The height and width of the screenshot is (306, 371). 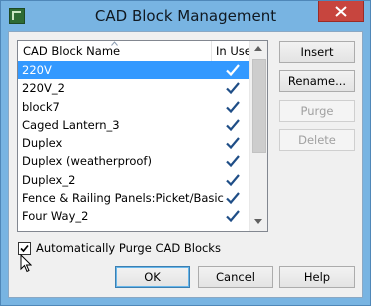 What do you see at coordinates (135, 88) in the screenshot?
I see `list-item: 220V_2` at bounding box center [135, 88].